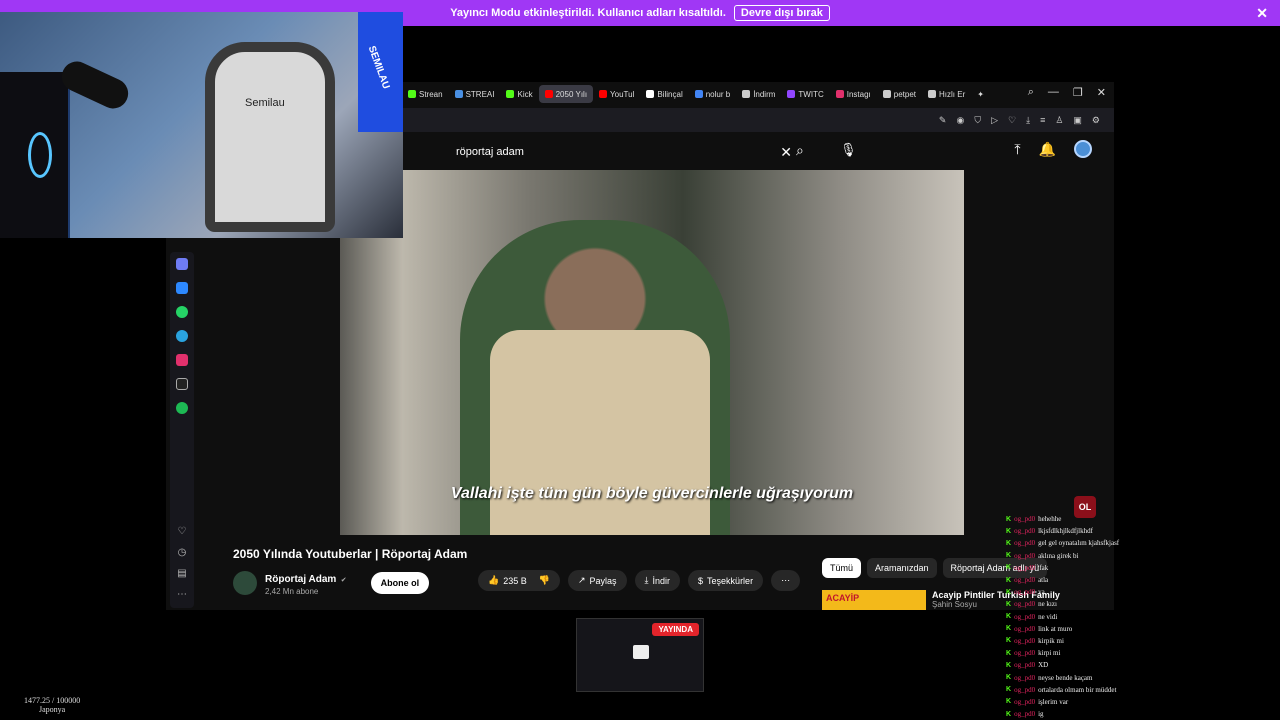 The image size is (1280, 720). What do you see at coordinates (899, 94) in the screenshot?
I see `tab-10: petpet` at bounding box center [899, 94].